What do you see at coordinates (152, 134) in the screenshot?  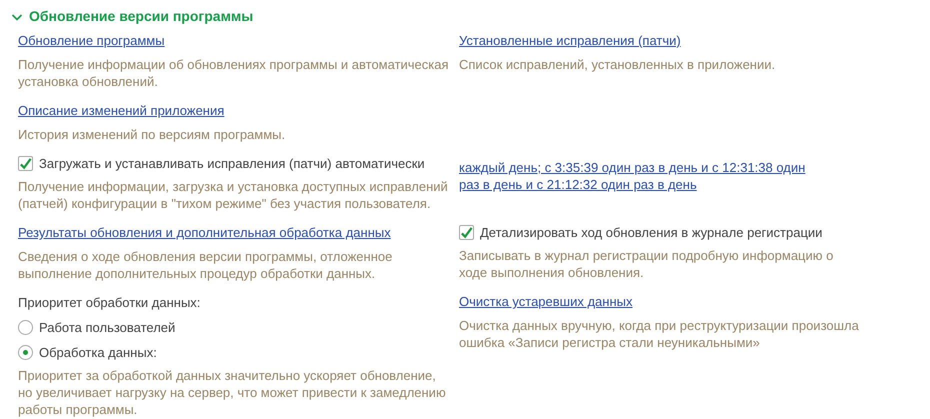 I see `description-text: История изменений по версиям программы.` at bounding box center [152, 134].